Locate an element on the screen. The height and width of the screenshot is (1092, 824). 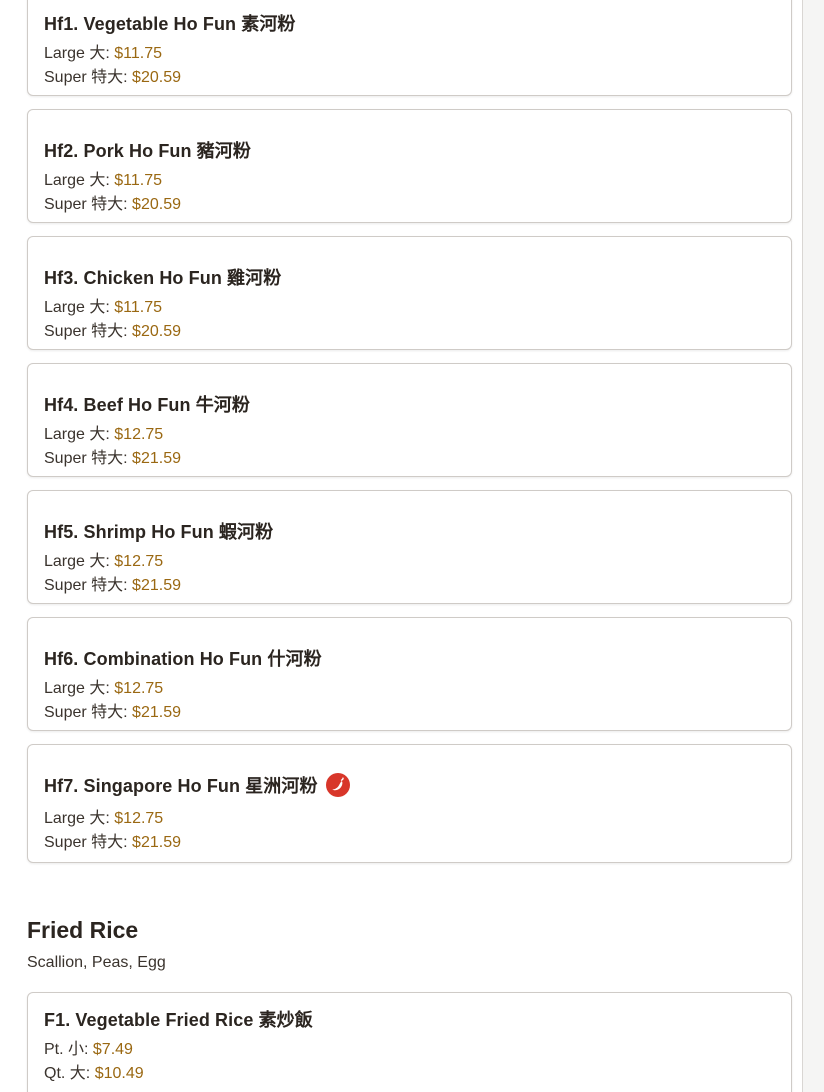
section-heading: Fried Rice is located at coordinates (83, 930).